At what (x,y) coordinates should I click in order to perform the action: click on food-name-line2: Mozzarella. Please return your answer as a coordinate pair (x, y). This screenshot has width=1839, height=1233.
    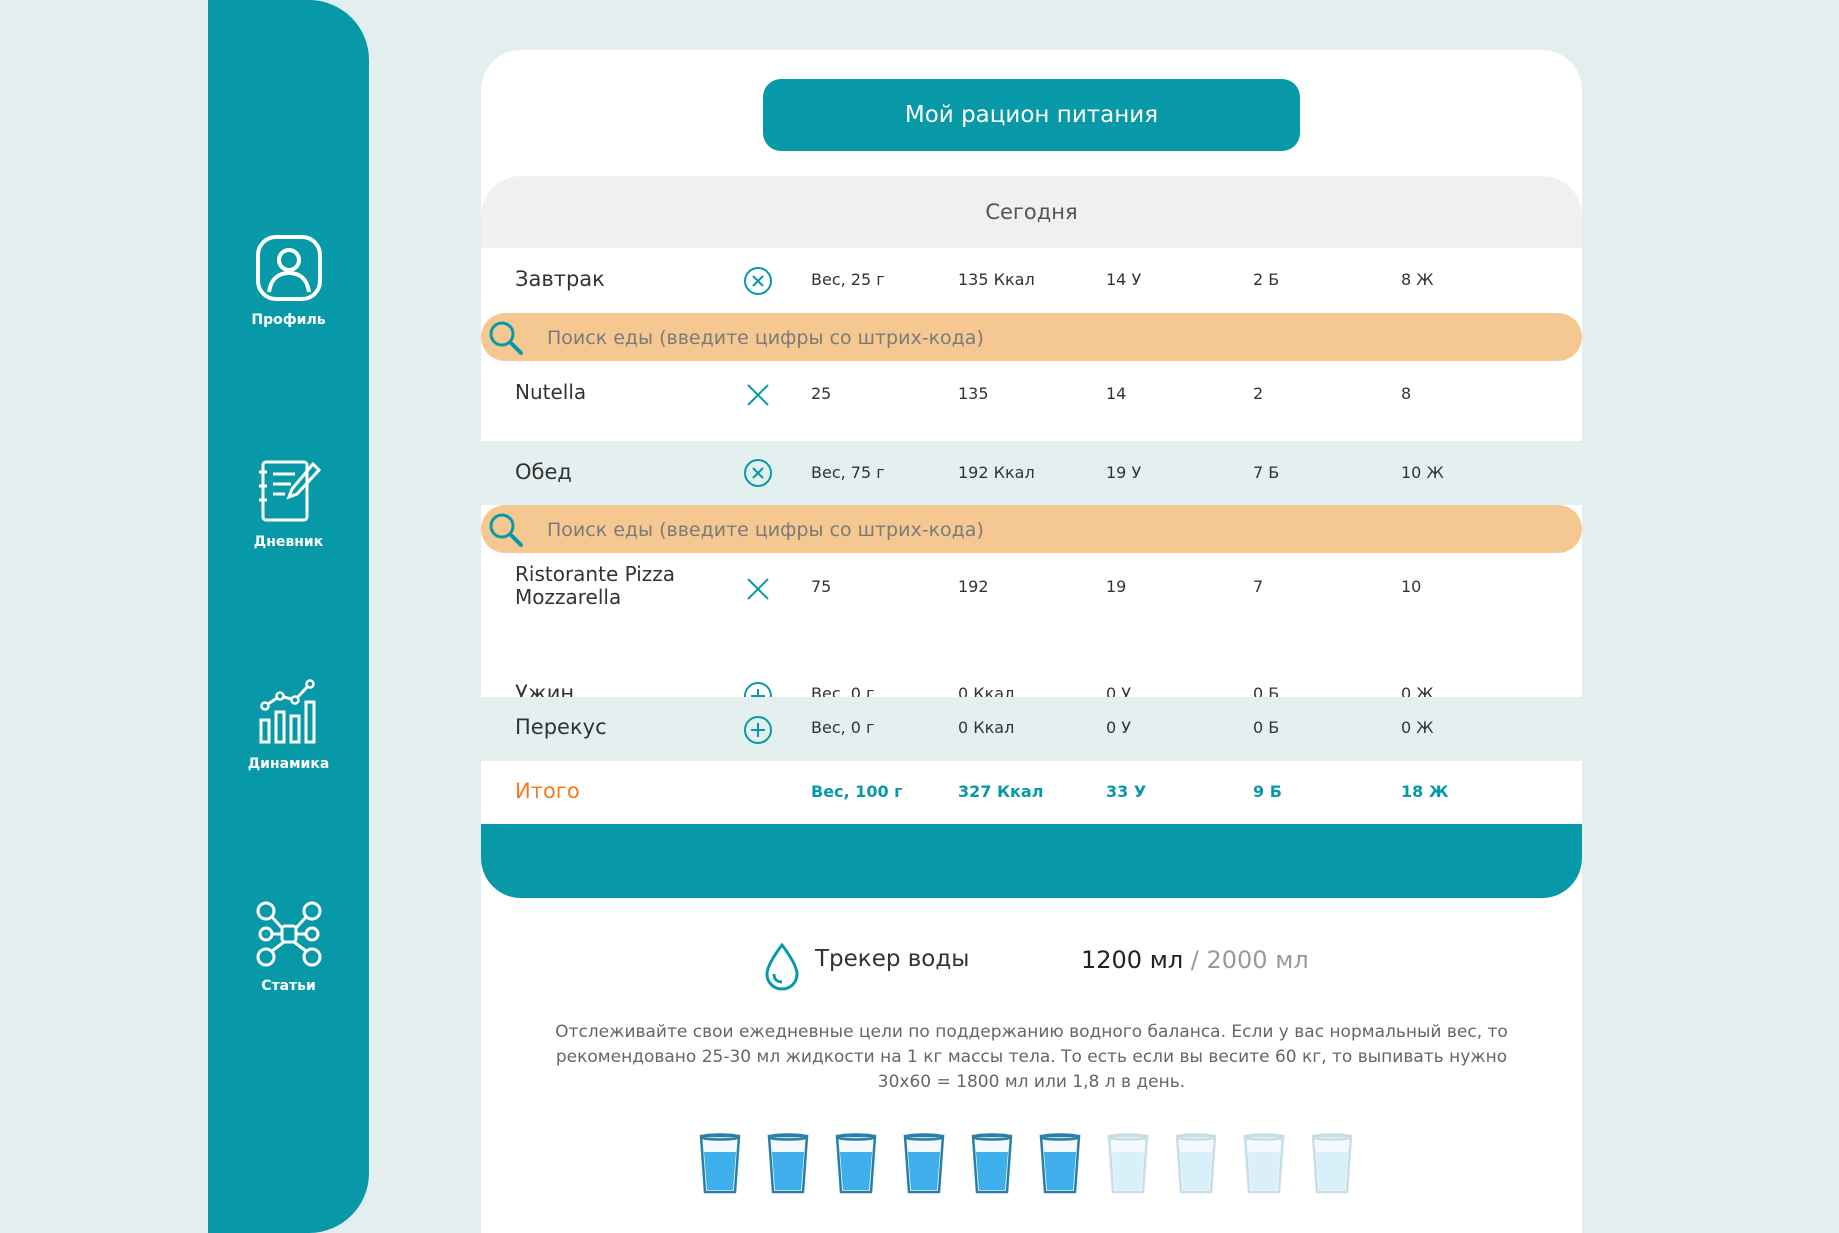
    Looking at the image, I should click on (568, 597).